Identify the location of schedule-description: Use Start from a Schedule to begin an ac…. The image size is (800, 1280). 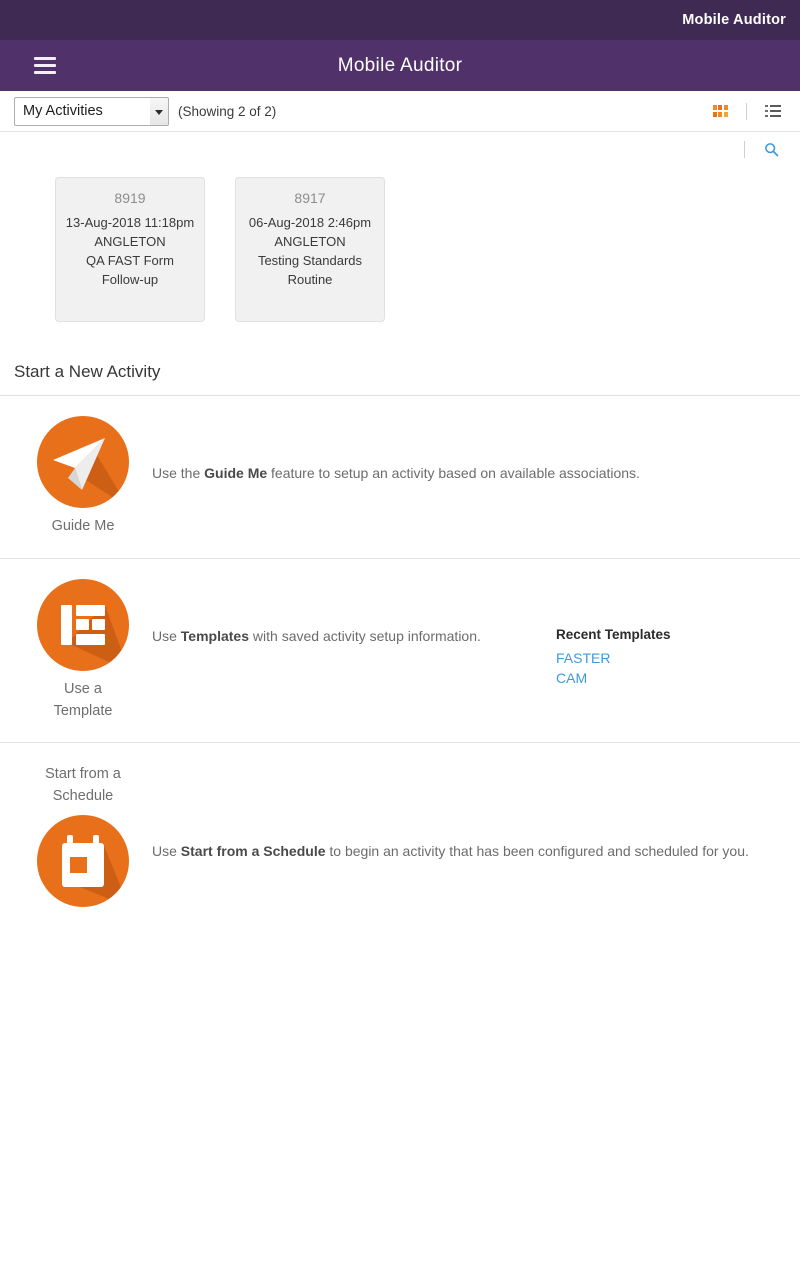
(469, 812).